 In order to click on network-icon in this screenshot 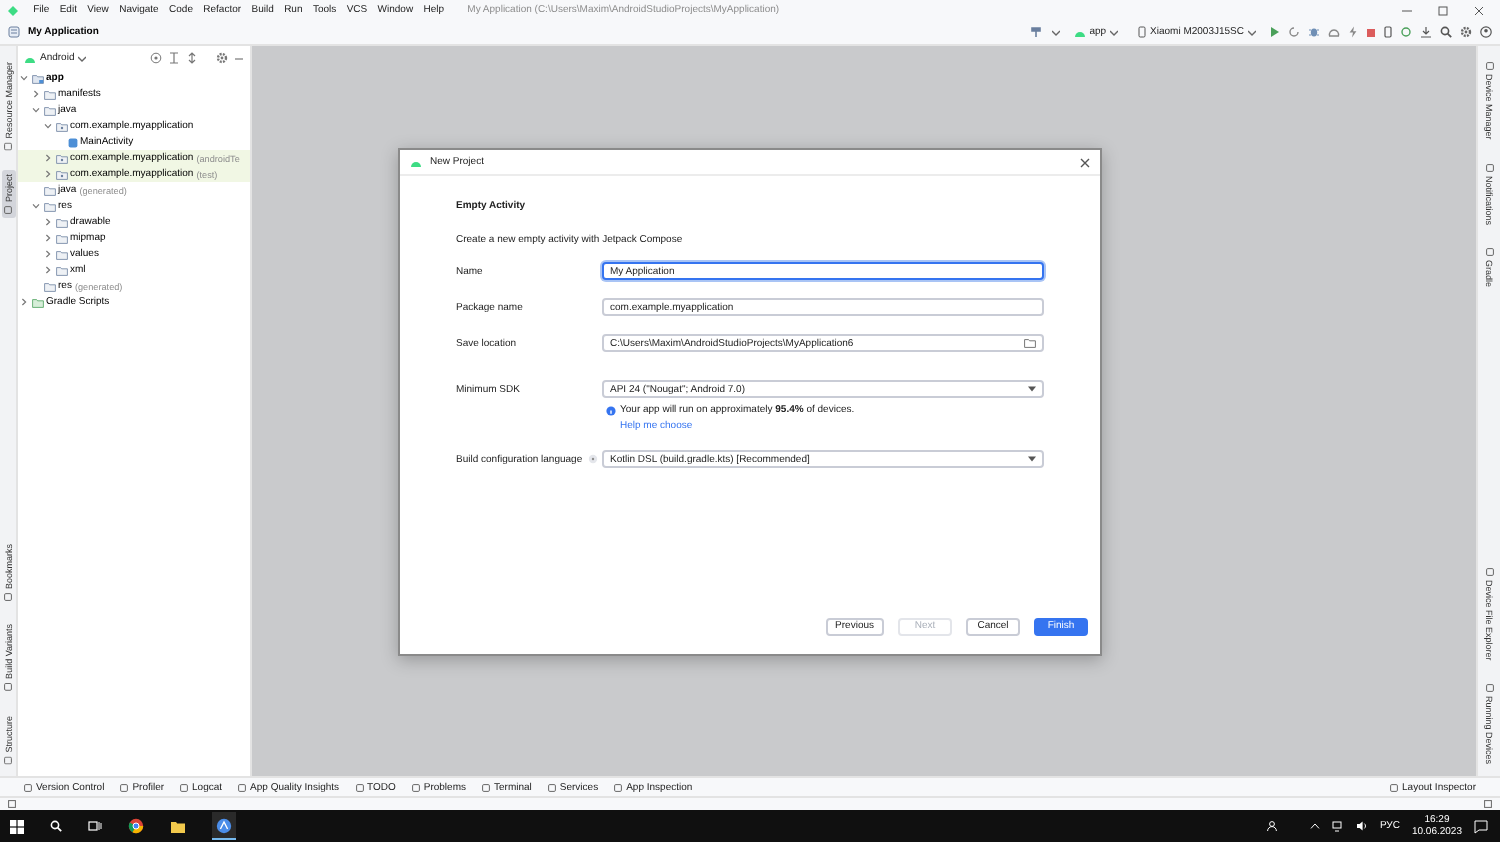, I will do `click(1337, 826)`.